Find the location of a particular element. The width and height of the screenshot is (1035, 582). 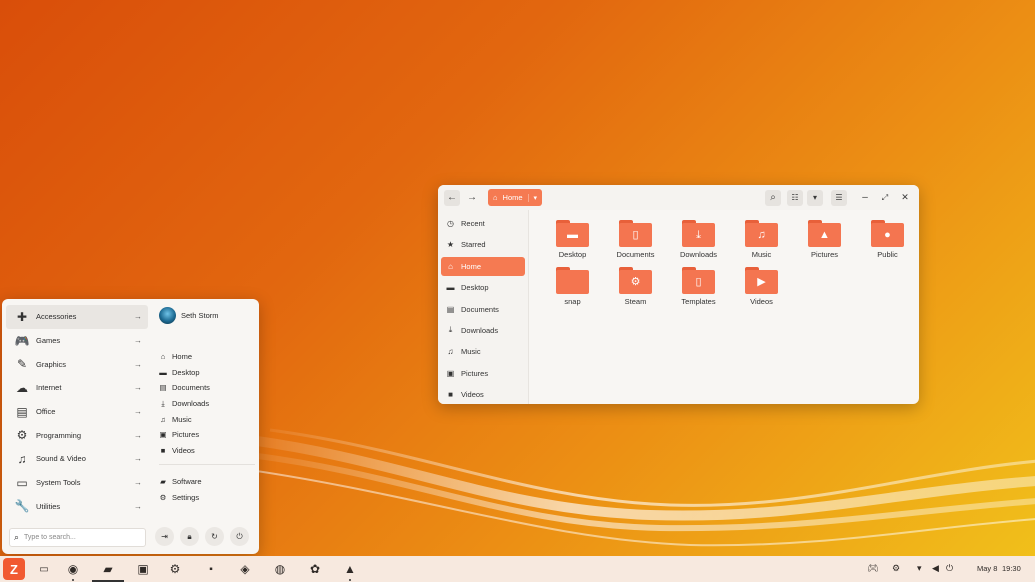

arrow-right-icon: → is located at coordinates (138, 317).